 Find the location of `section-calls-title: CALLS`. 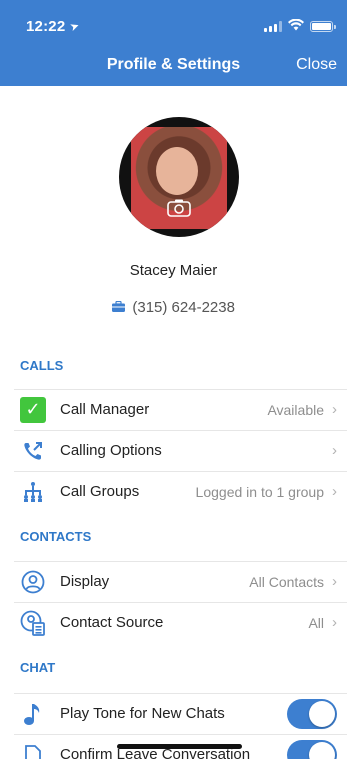

section-calls-title: CALLS is located at coordinates (42, 365).